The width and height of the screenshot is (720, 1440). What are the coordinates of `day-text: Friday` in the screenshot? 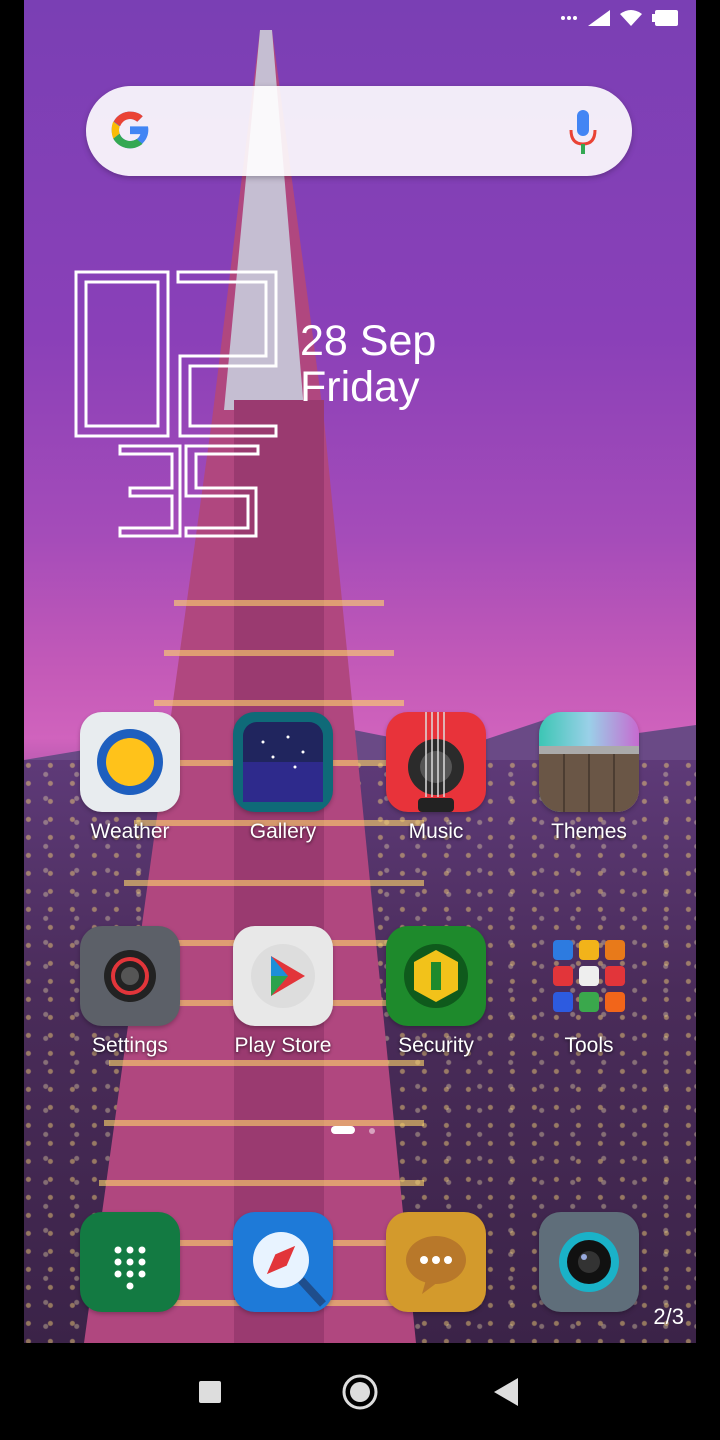 It's located at (360, 387).